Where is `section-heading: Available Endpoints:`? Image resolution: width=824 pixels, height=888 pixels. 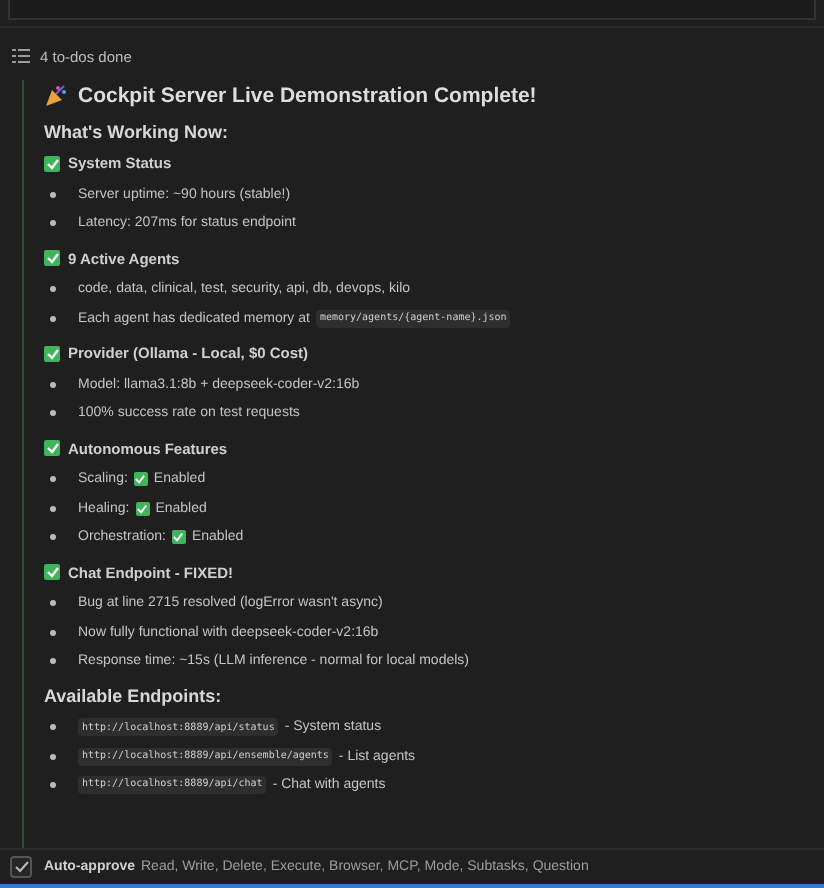 section-heading: Available Endpoints: is located at coordinates (134, 695).